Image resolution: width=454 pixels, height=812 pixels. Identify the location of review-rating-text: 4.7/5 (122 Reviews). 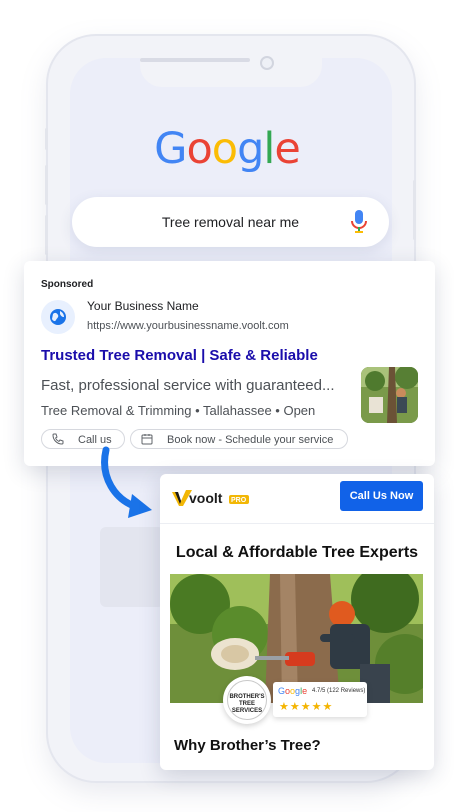
(339, 691).